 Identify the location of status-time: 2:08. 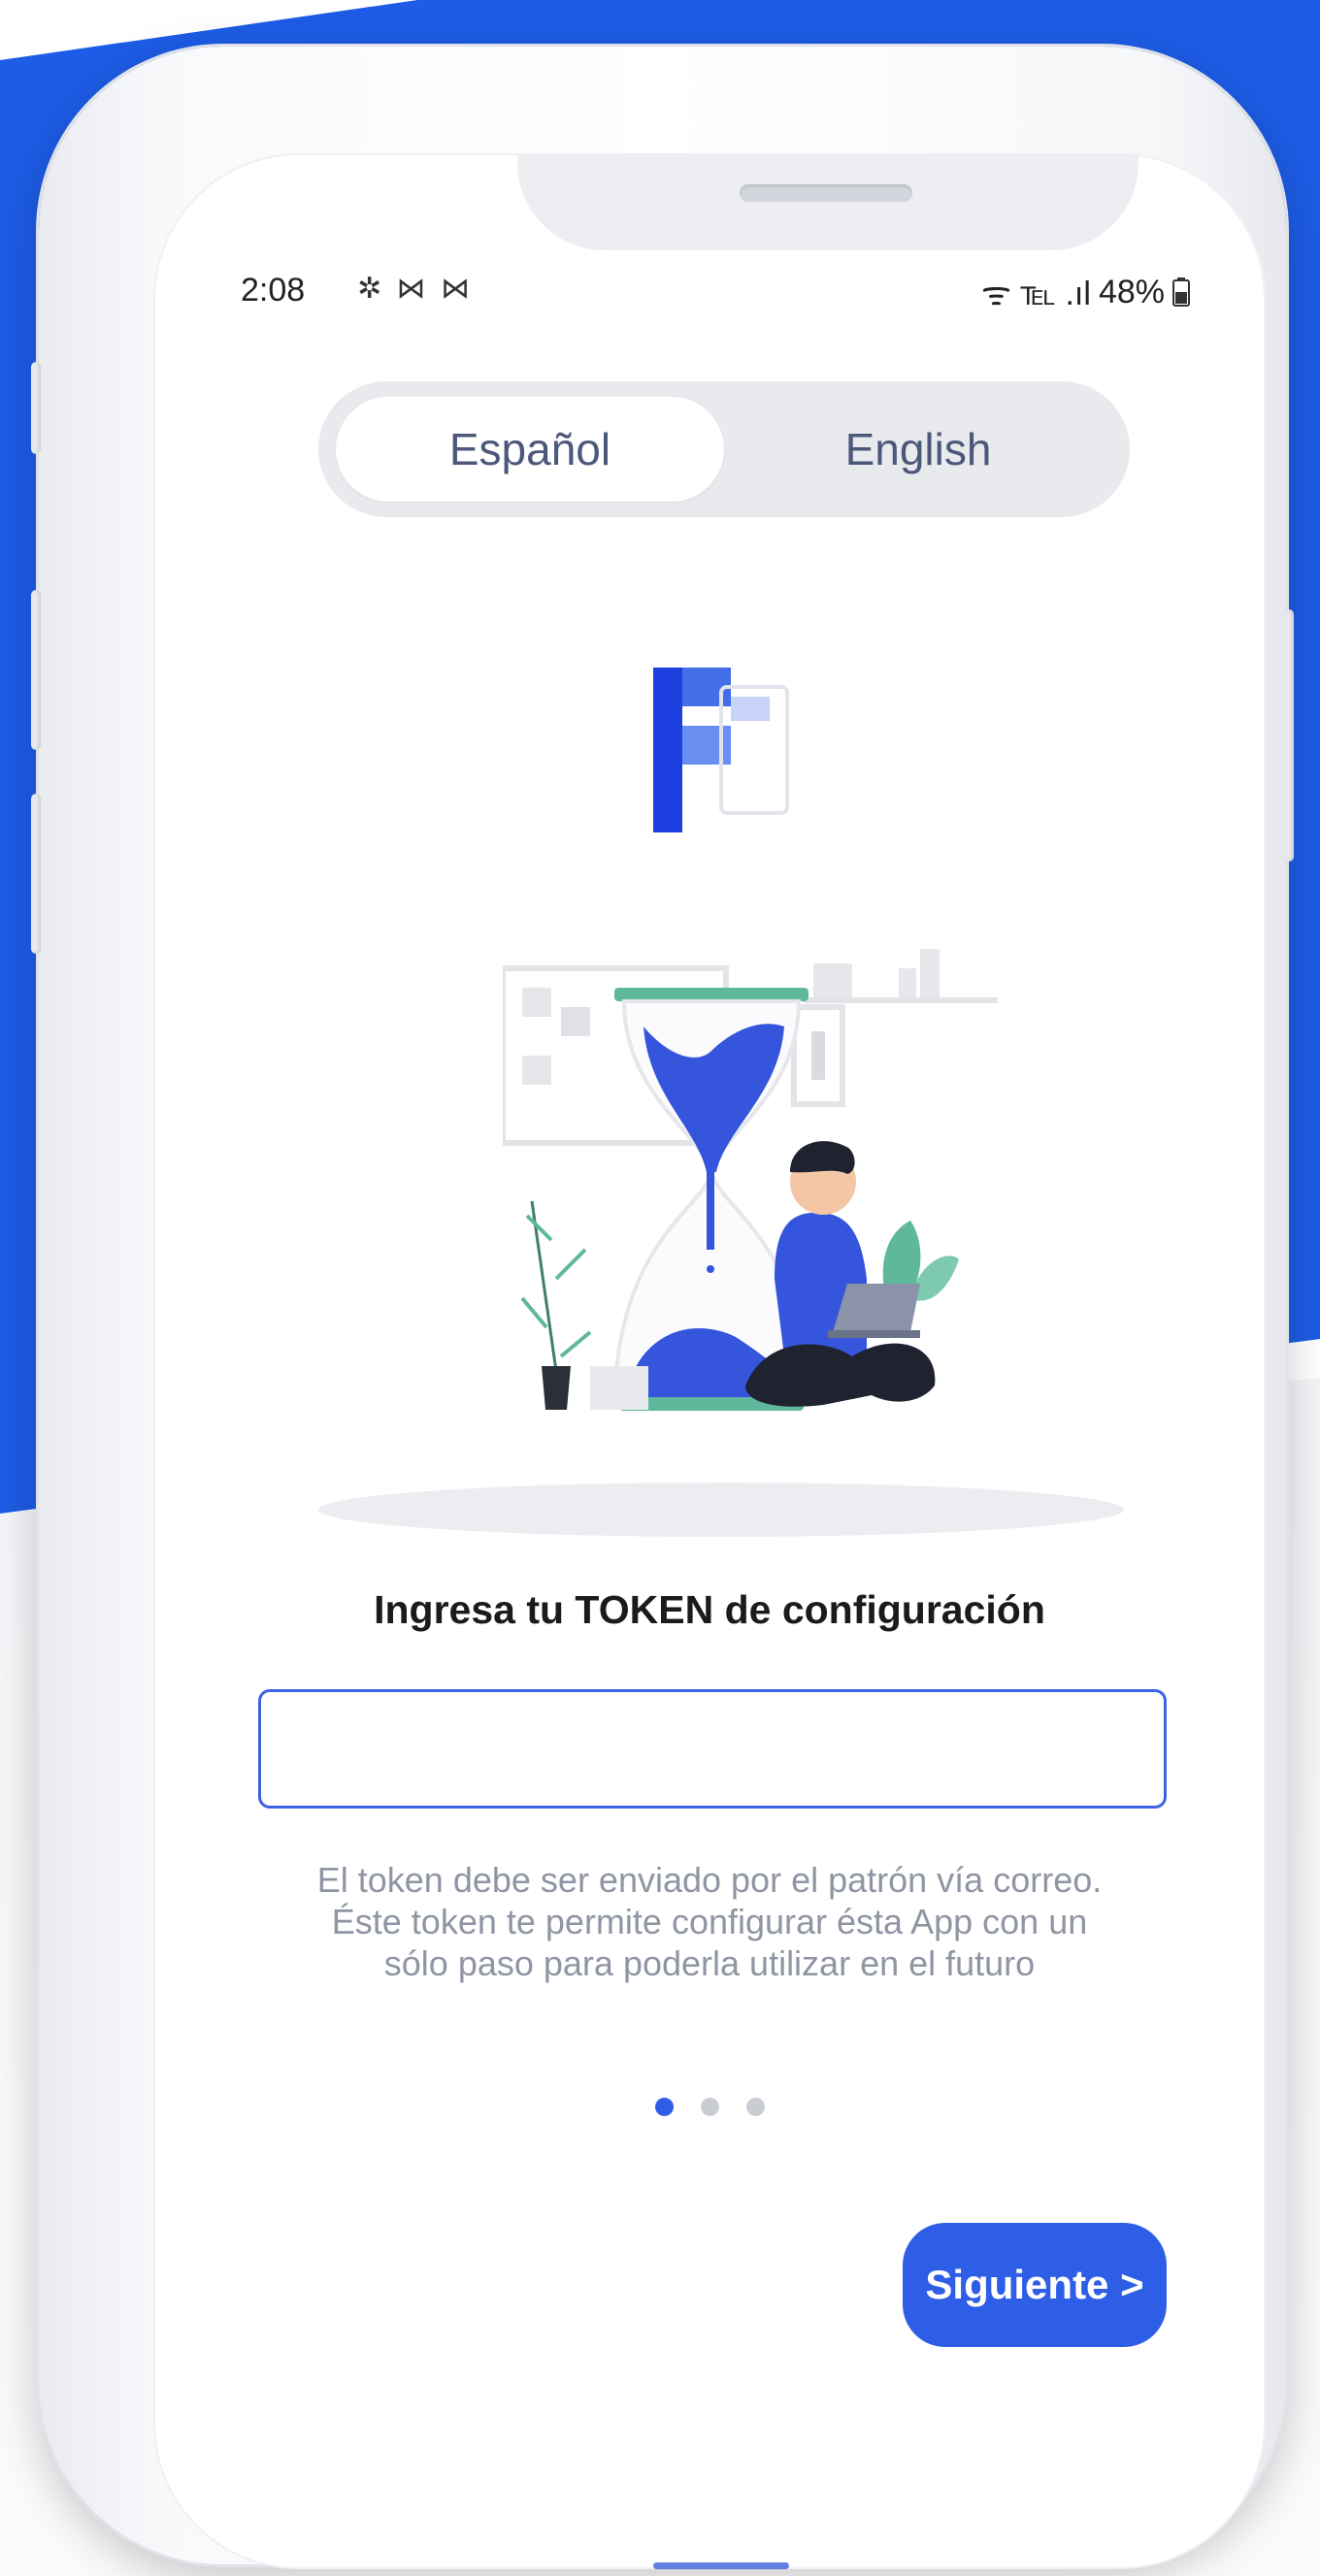
(273, 290).